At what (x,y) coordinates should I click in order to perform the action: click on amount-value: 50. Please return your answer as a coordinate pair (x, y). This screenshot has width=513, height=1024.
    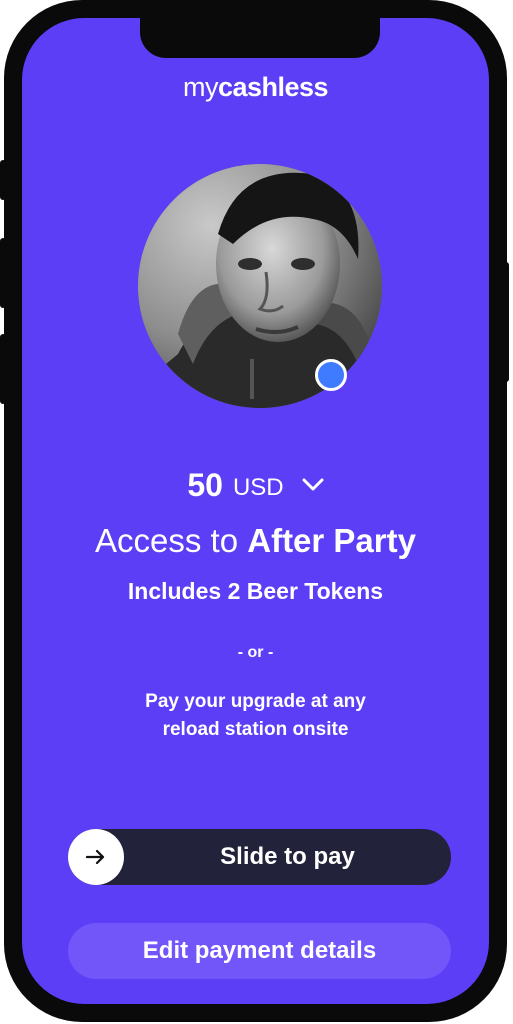
    Looking at the image, I should click on (205, 485).